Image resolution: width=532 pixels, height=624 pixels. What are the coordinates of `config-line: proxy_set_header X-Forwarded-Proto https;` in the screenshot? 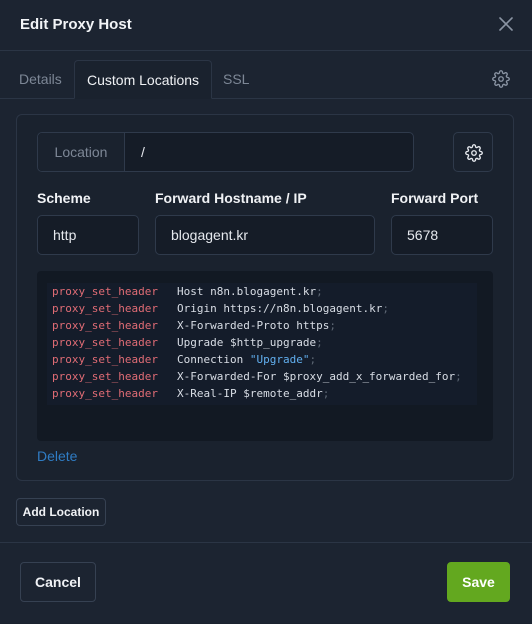 It's located at (194, 325).